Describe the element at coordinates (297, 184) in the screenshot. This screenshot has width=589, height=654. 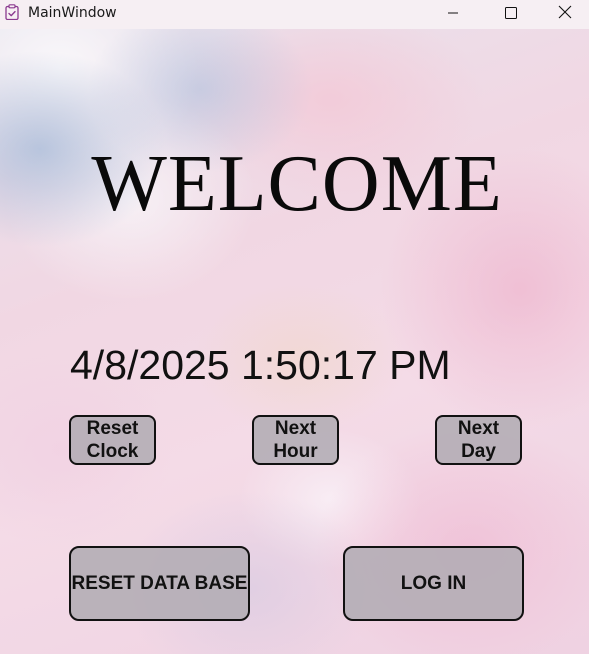
I see `welcome-heading: WELCOME` at that location.